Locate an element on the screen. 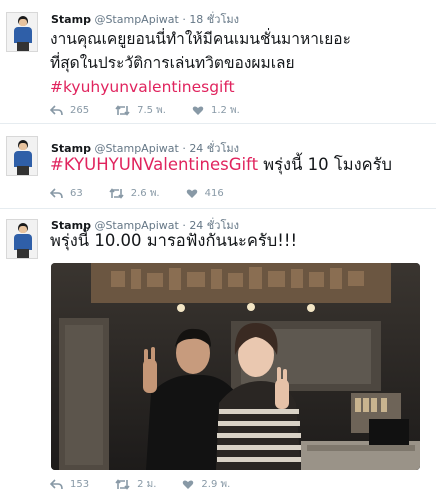  like-button: 2.9 พ. is located at coordinates (206, 484).